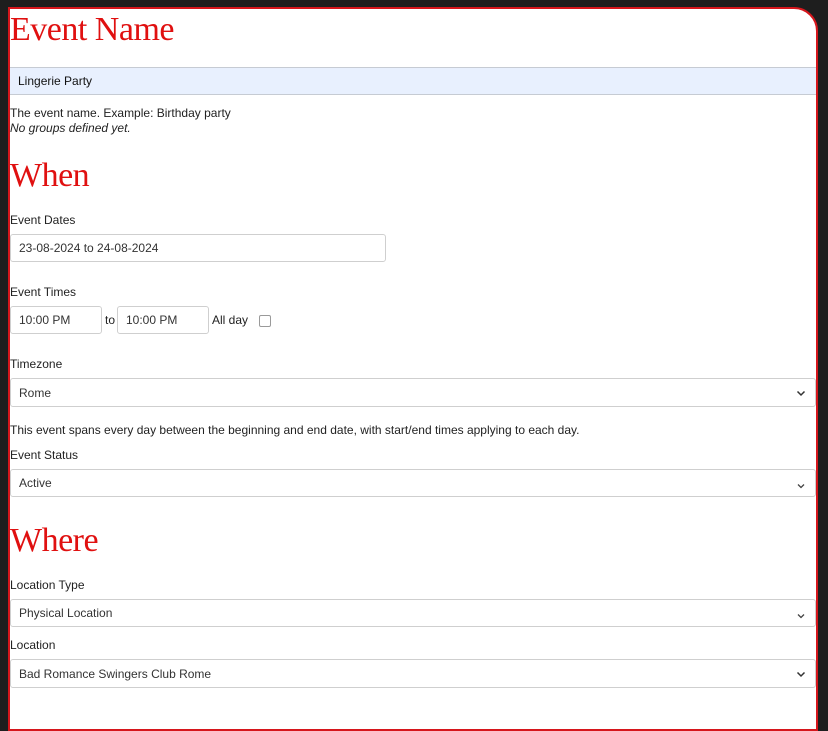 The width and height of the screenshot is (828, 731). I want to click on event-status-label: Event Status, so click(44, 455).